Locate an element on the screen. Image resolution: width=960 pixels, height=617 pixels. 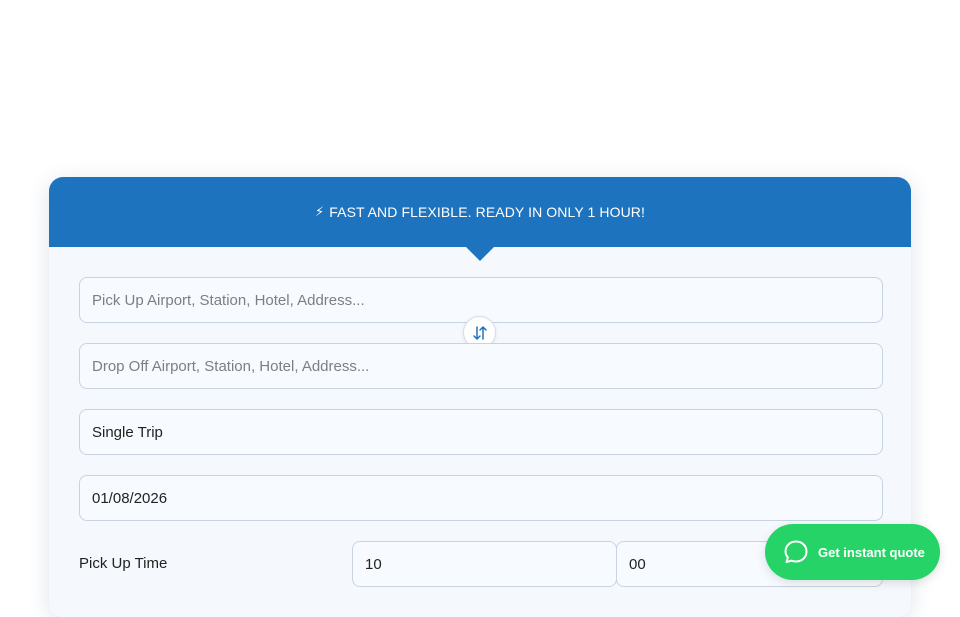
pickup-minute-value: 00 is located at coordinates (637, 564).